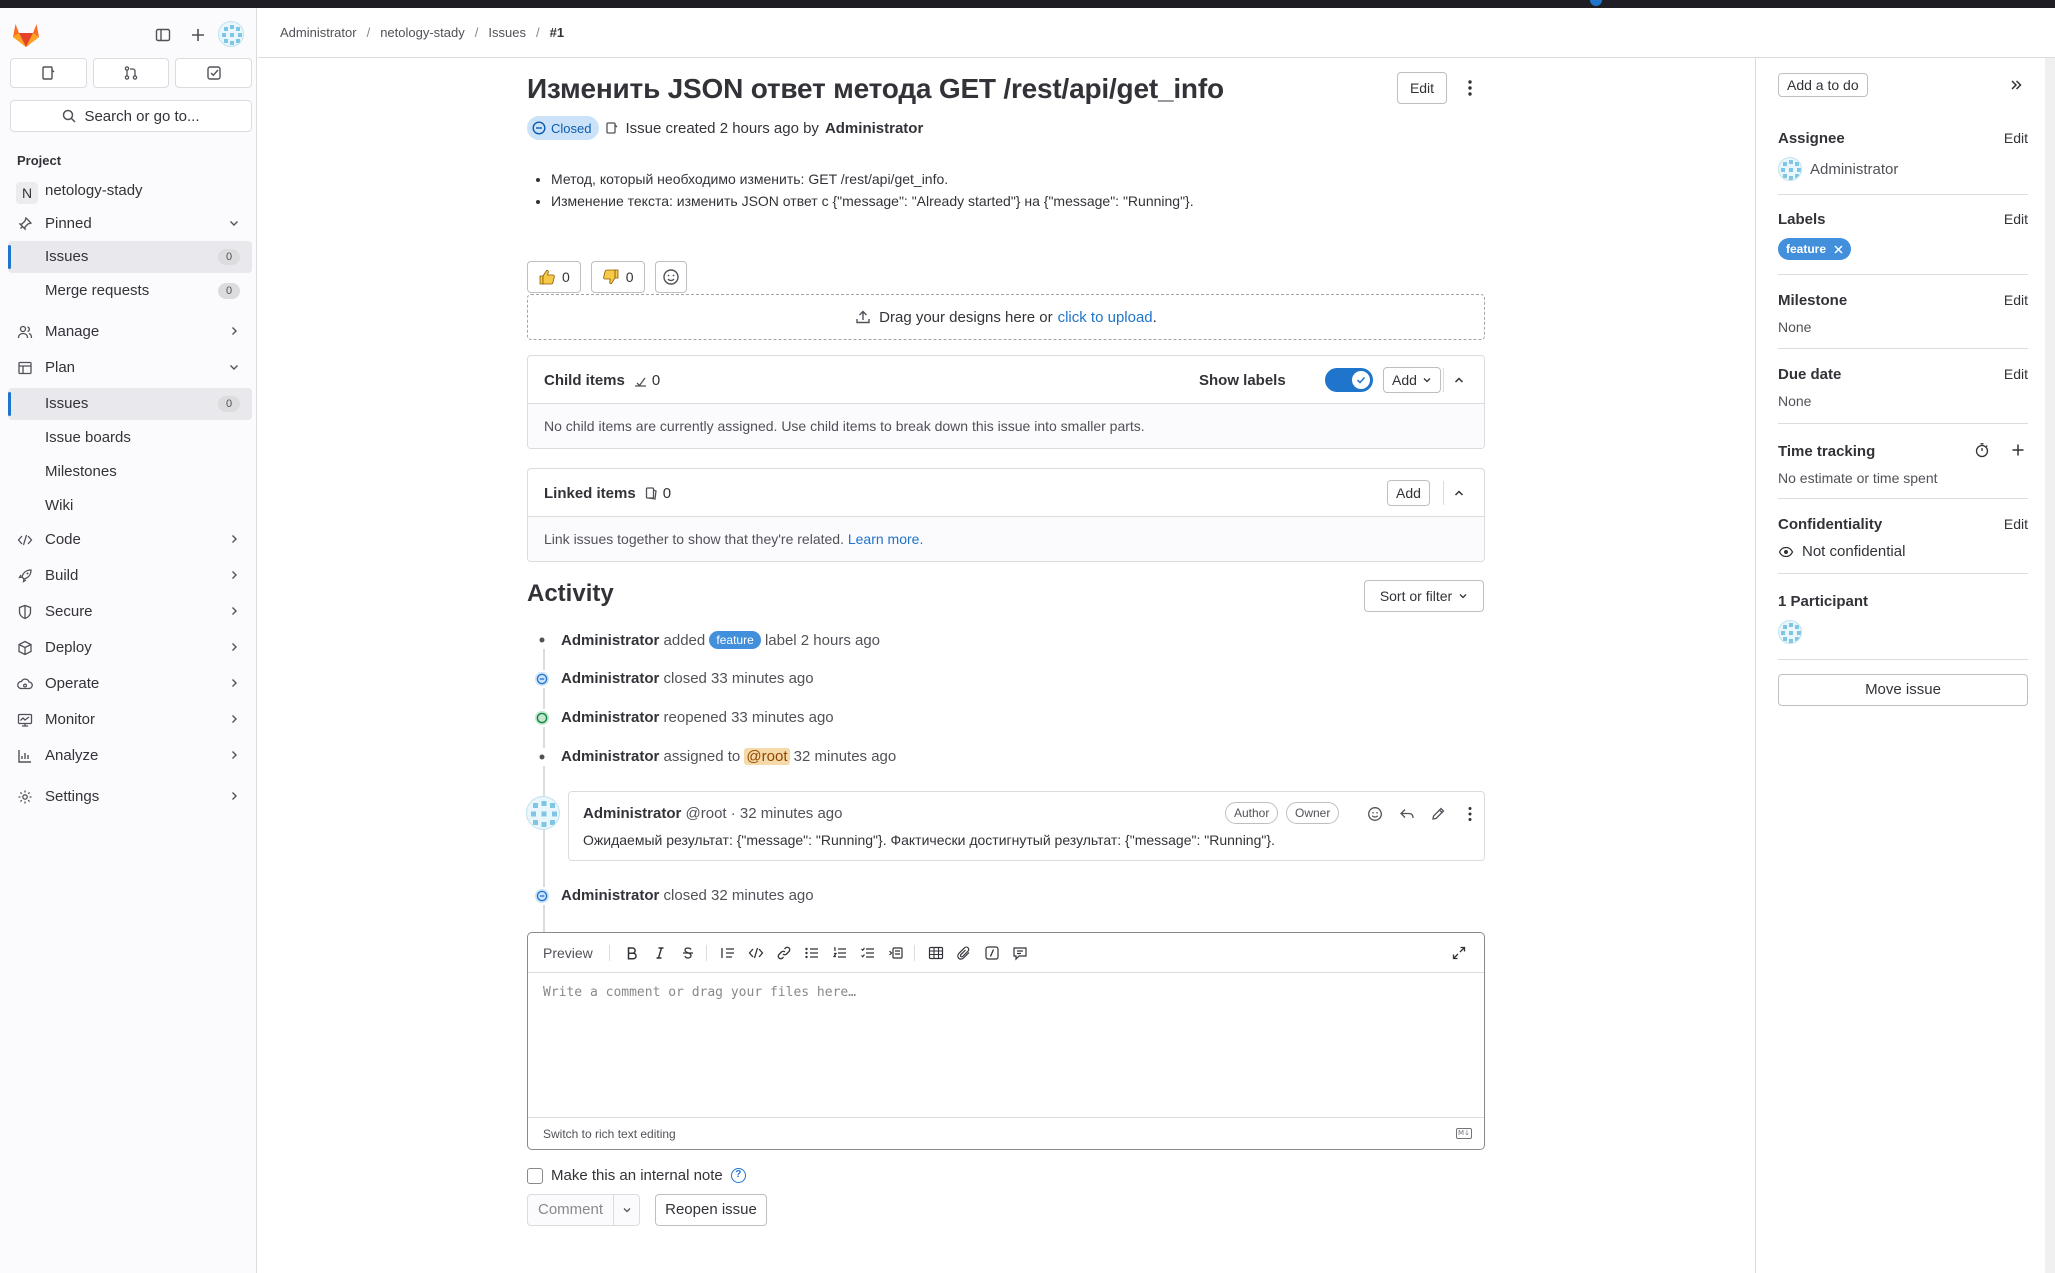  I want to click on edit-milestone-button: Edit, so click(2016, 300).